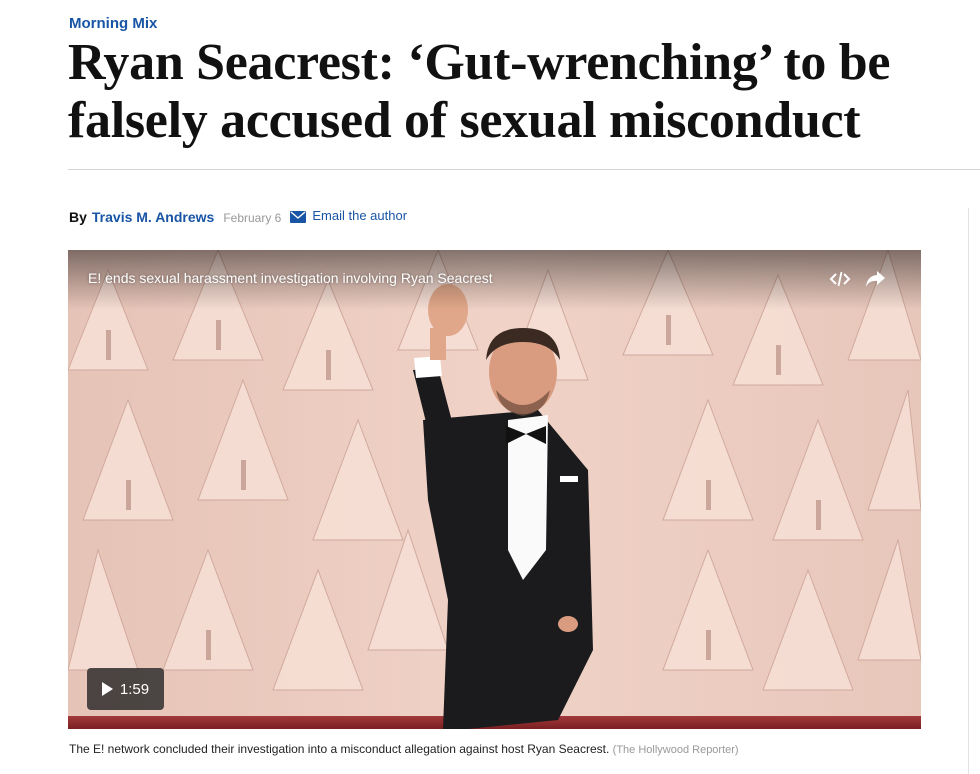 The width and height of the screenshot is (980, 774). Describe the element at coordinates (524, 169) in the screenshot. I see `headline-divider` at that location.